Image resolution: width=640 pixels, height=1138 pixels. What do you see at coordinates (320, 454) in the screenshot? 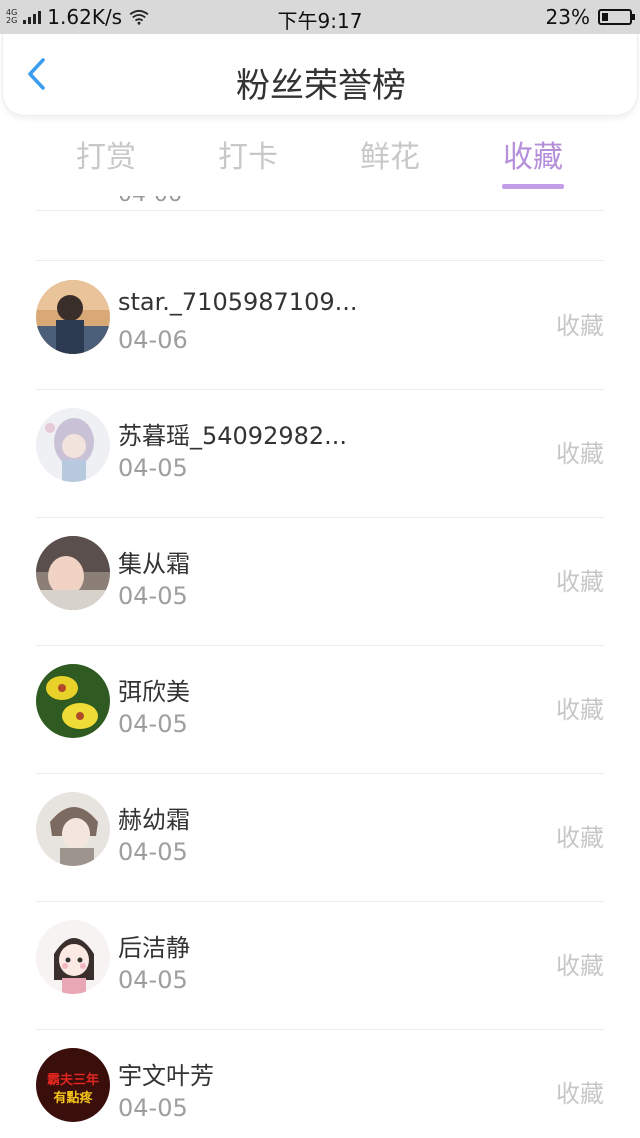
I see `list-item: 苏暮瑶_54092982... 04-05 收藏` at bounding box center [320, 454].